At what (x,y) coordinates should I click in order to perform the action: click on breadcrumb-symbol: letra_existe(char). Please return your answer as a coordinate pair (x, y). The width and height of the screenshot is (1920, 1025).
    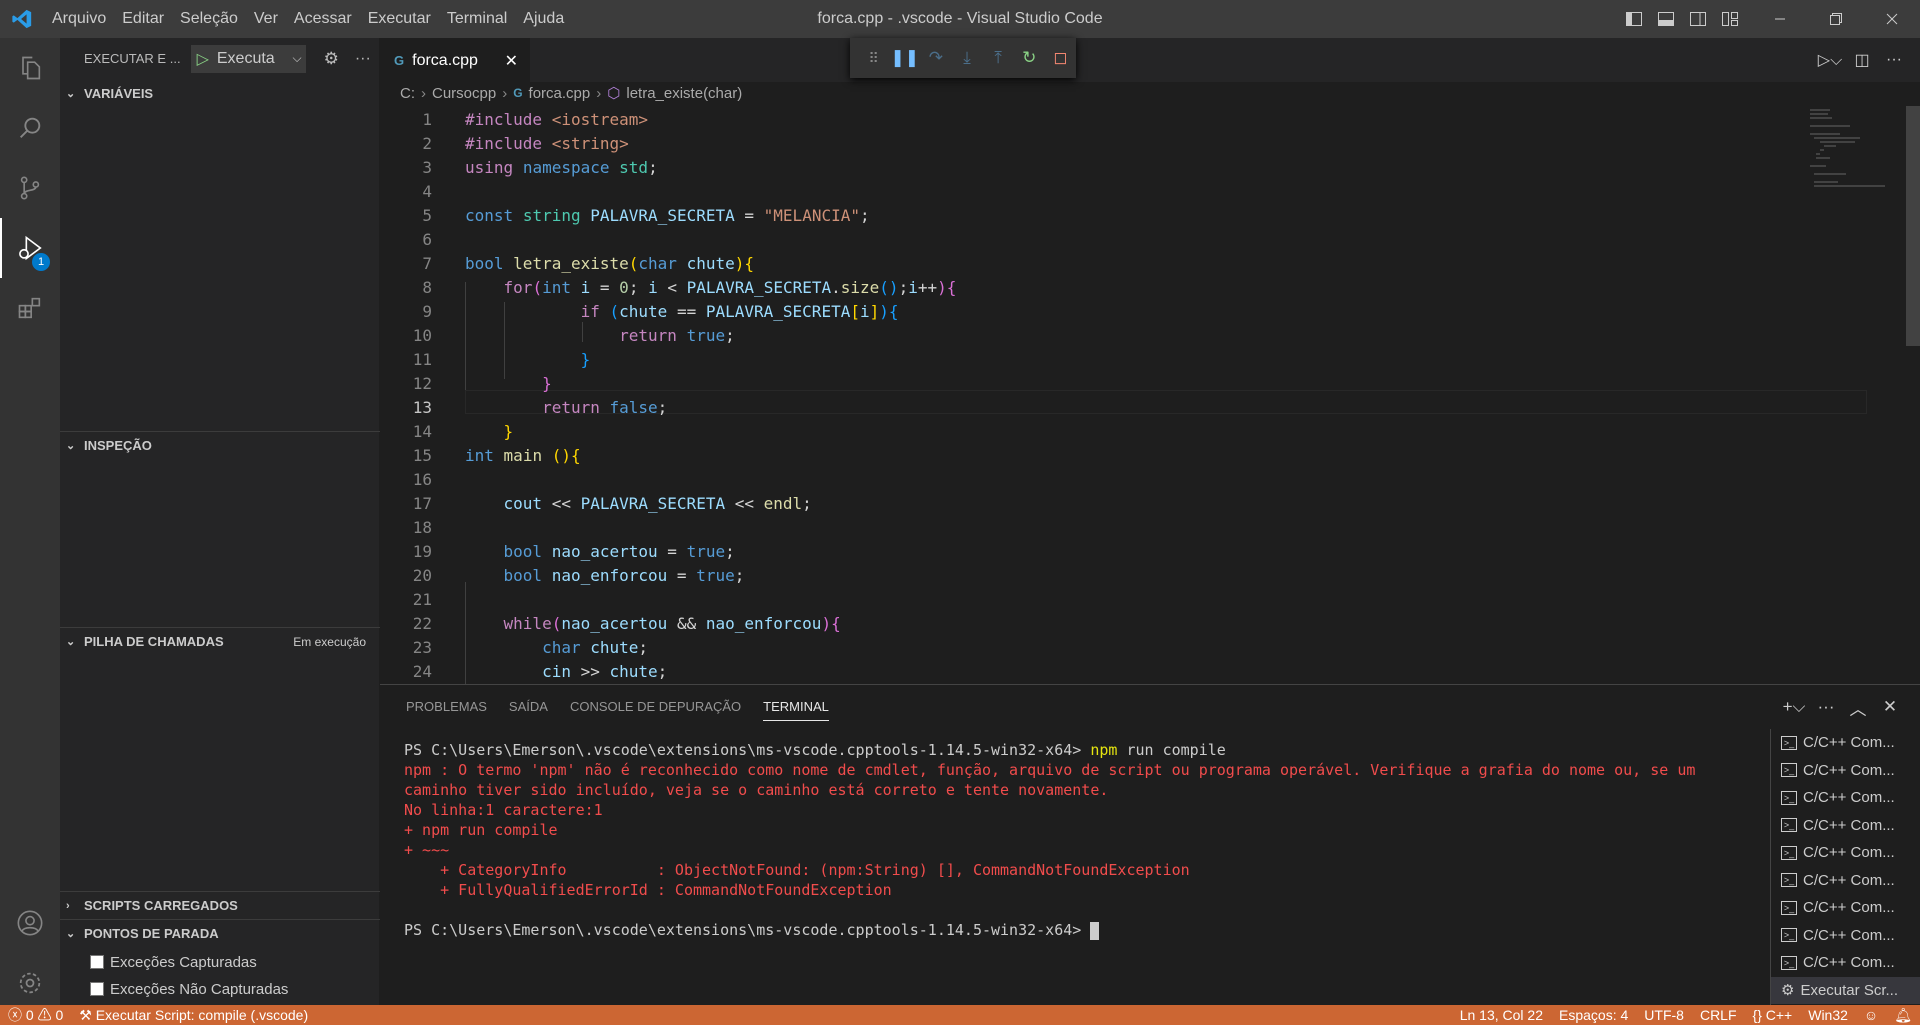
    Looking at the image, I should click on (684, 93).